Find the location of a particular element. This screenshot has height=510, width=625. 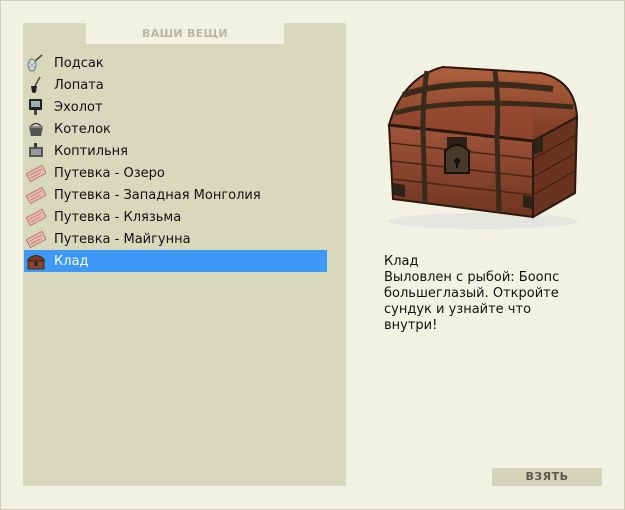

inventory-item-label: Путевка - Озеро is located at coordinates (109, 173).